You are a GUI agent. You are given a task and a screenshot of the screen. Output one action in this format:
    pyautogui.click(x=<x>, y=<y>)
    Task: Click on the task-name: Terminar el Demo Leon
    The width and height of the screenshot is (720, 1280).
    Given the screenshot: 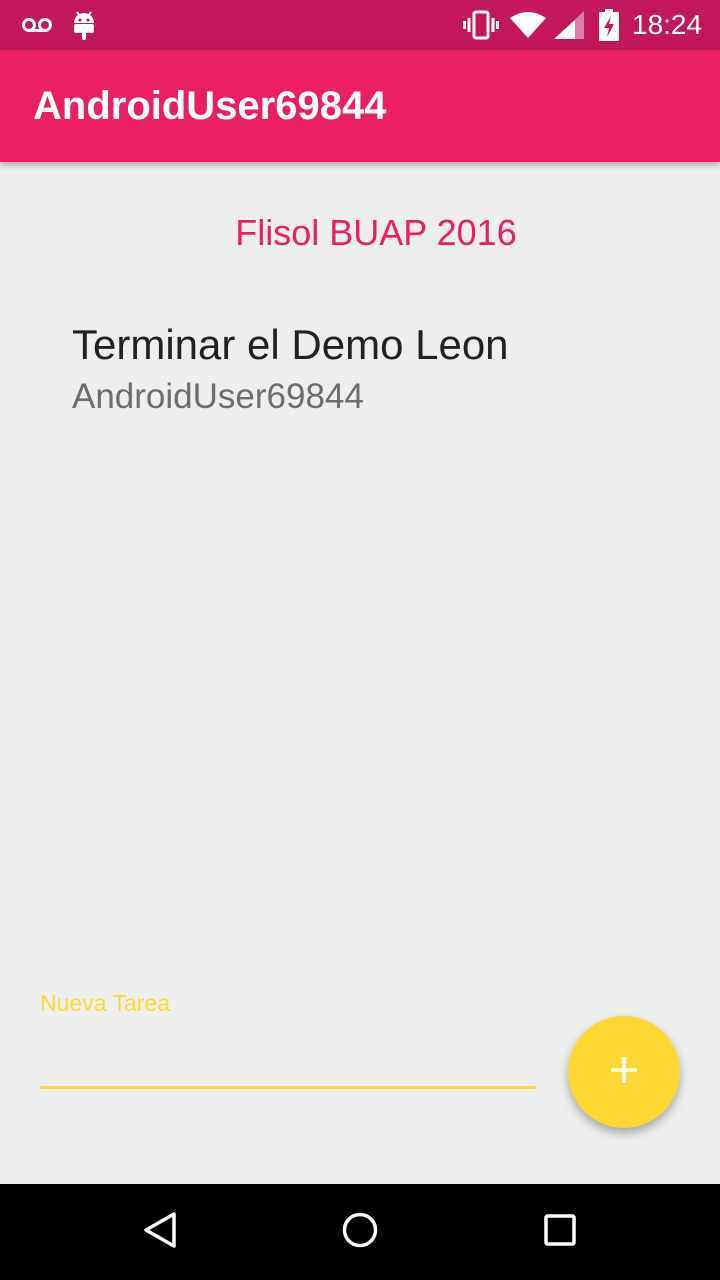 What is the action you would take?
    pyautogui.click(x=290, y=344)
    